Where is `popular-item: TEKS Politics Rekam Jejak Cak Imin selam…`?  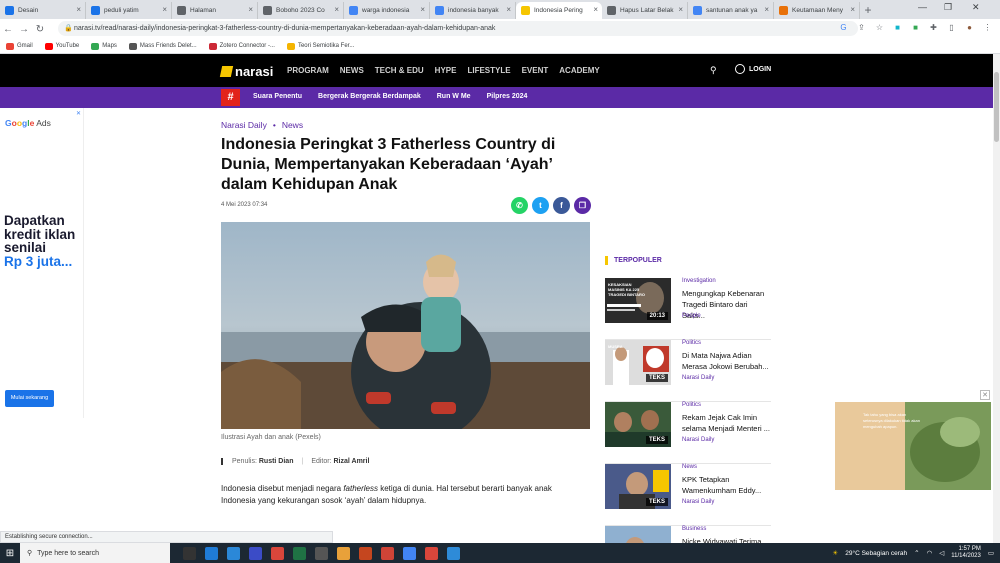 popular-item: TEKS Politics Rekam Jejak Cak Imin selam… is located at coordinates (688, 433).